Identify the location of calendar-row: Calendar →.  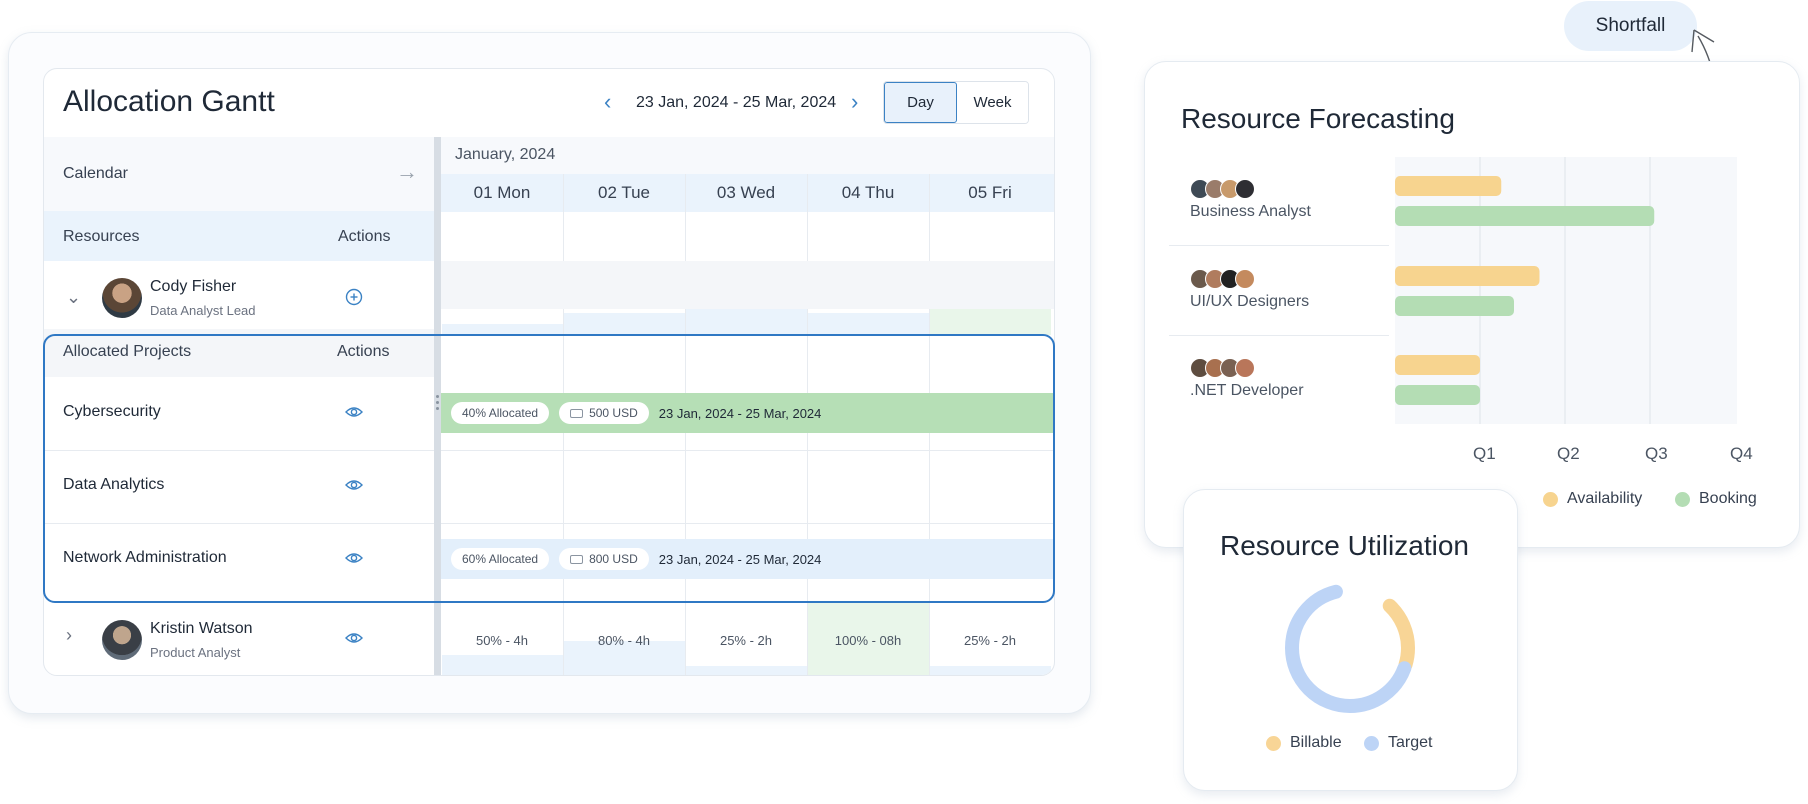
(239, 174).